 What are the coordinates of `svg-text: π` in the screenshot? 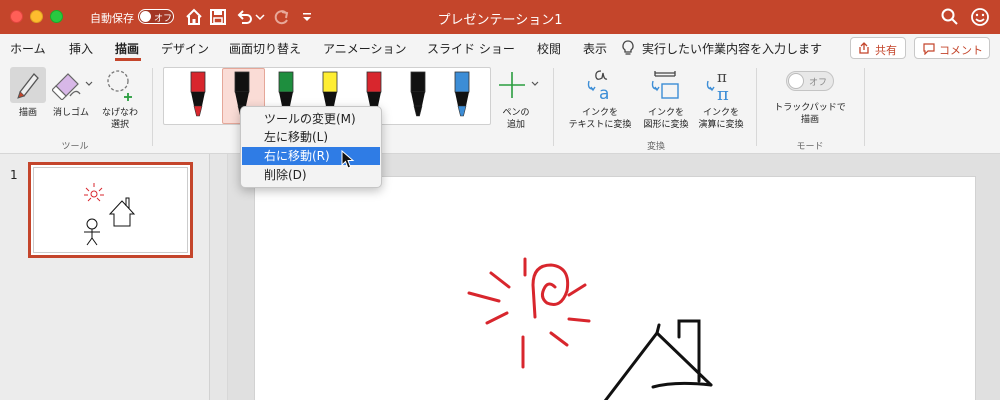 It's located at (723, 93).